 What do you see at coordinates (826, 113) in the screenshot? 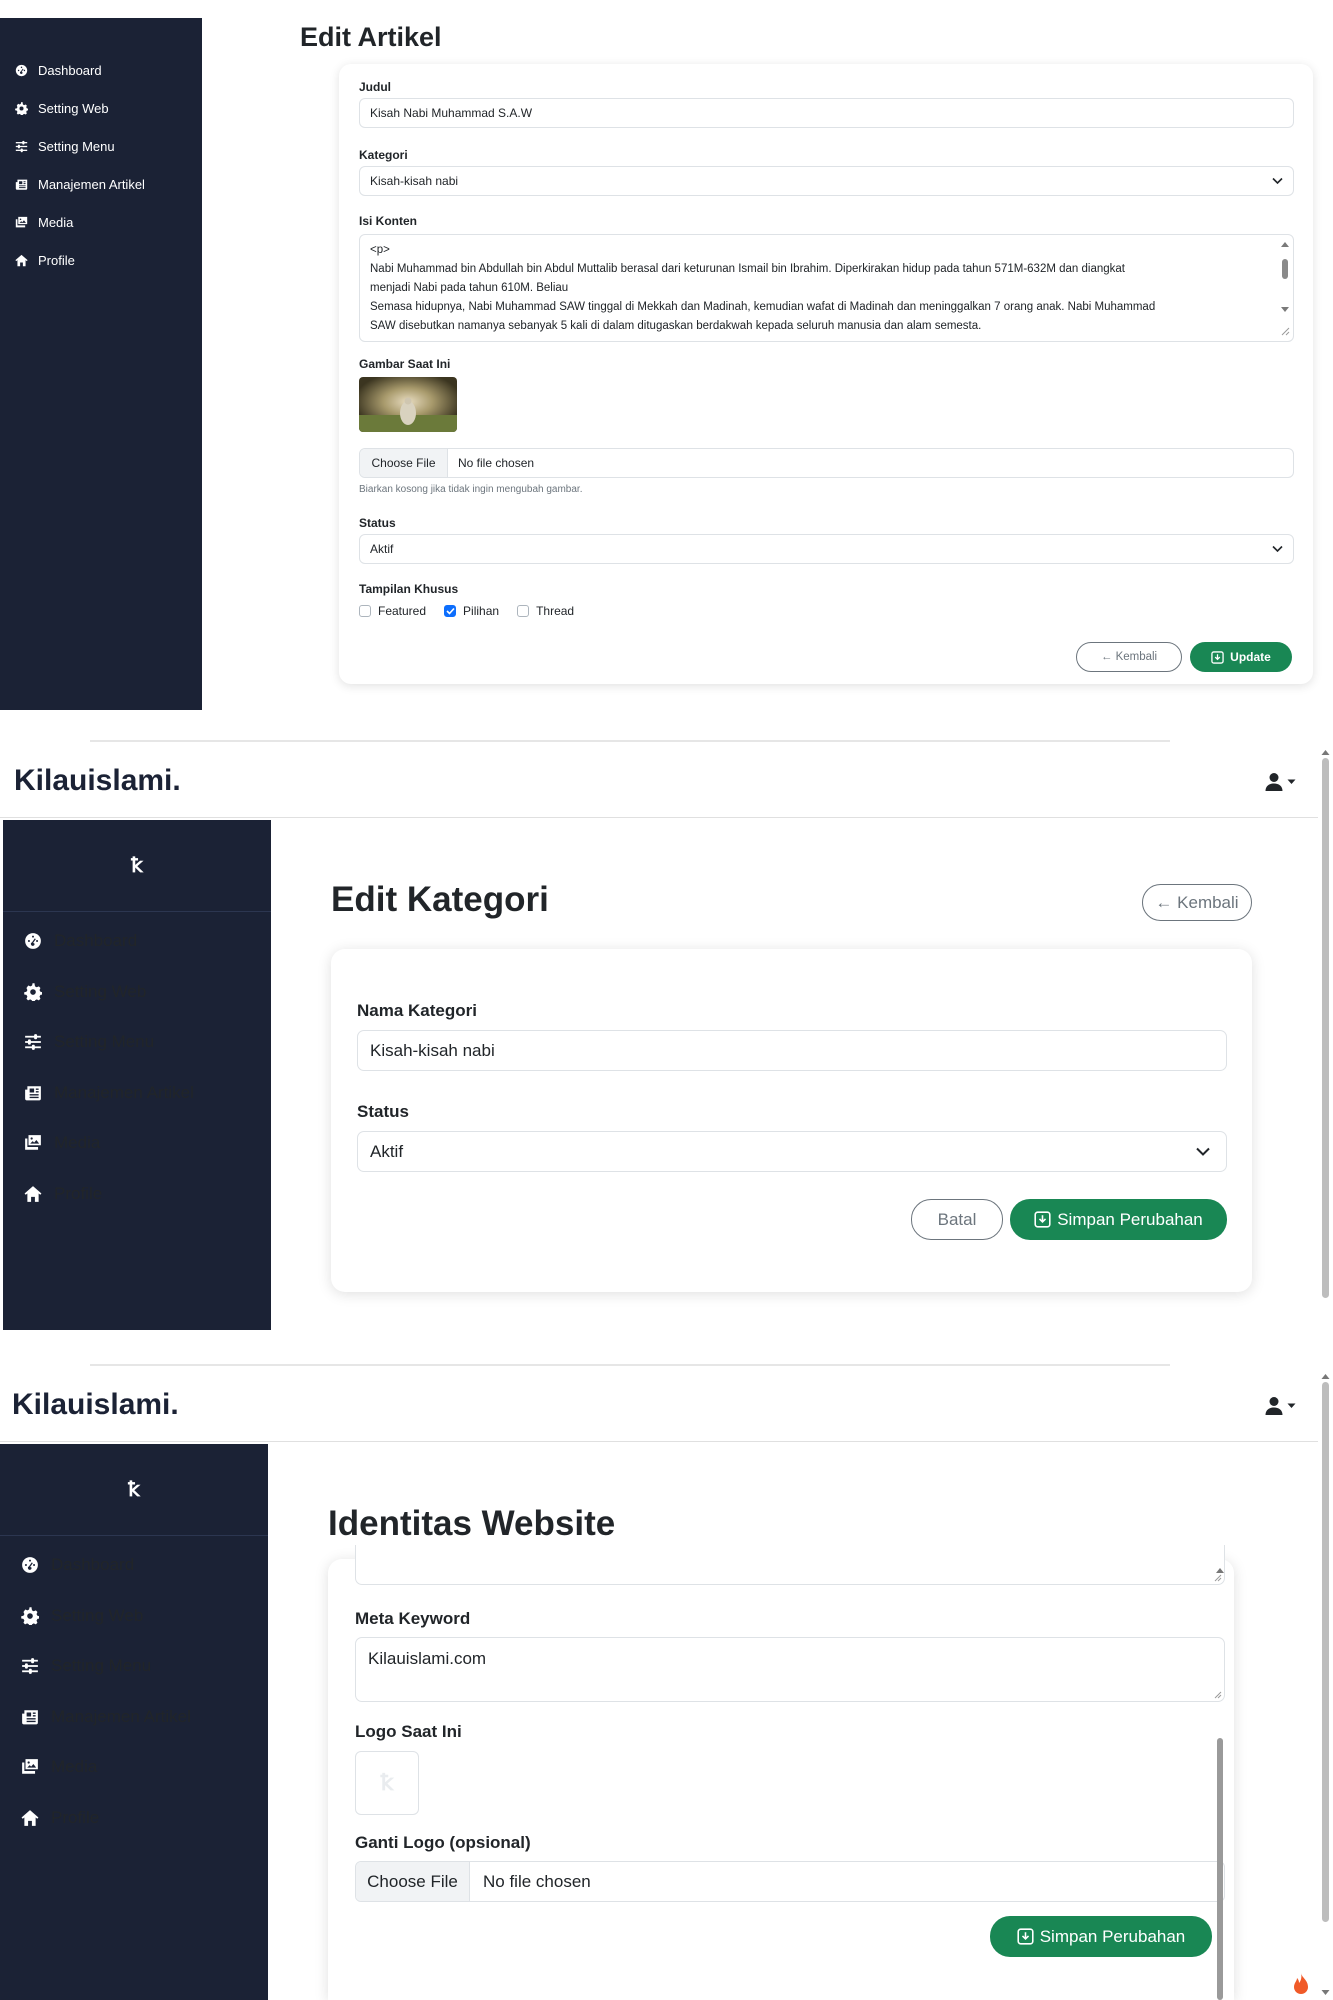
I see `judul-input: Kisah Nabi Muhammad S.A.W` at bounding box center [826, 113].